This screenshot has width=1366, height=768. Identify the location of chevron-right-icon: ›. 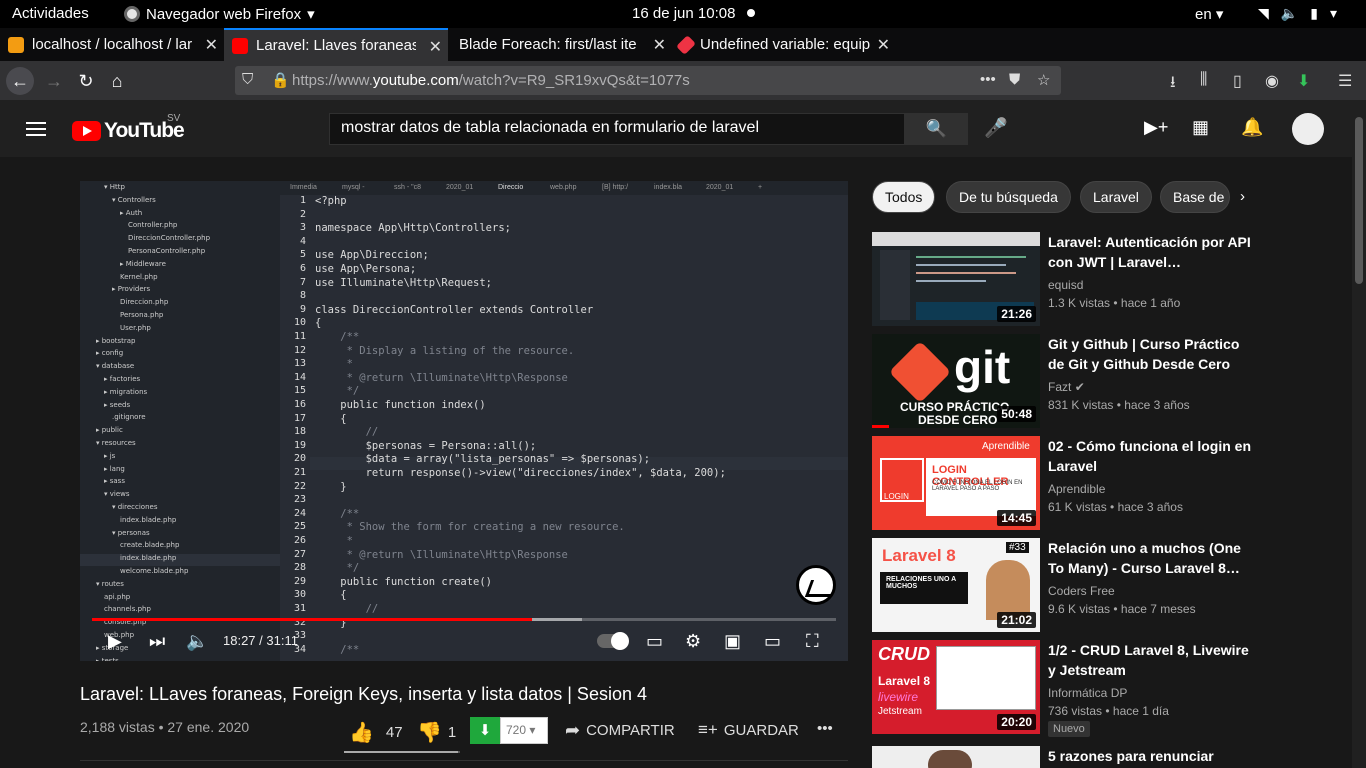
(1242, 196).